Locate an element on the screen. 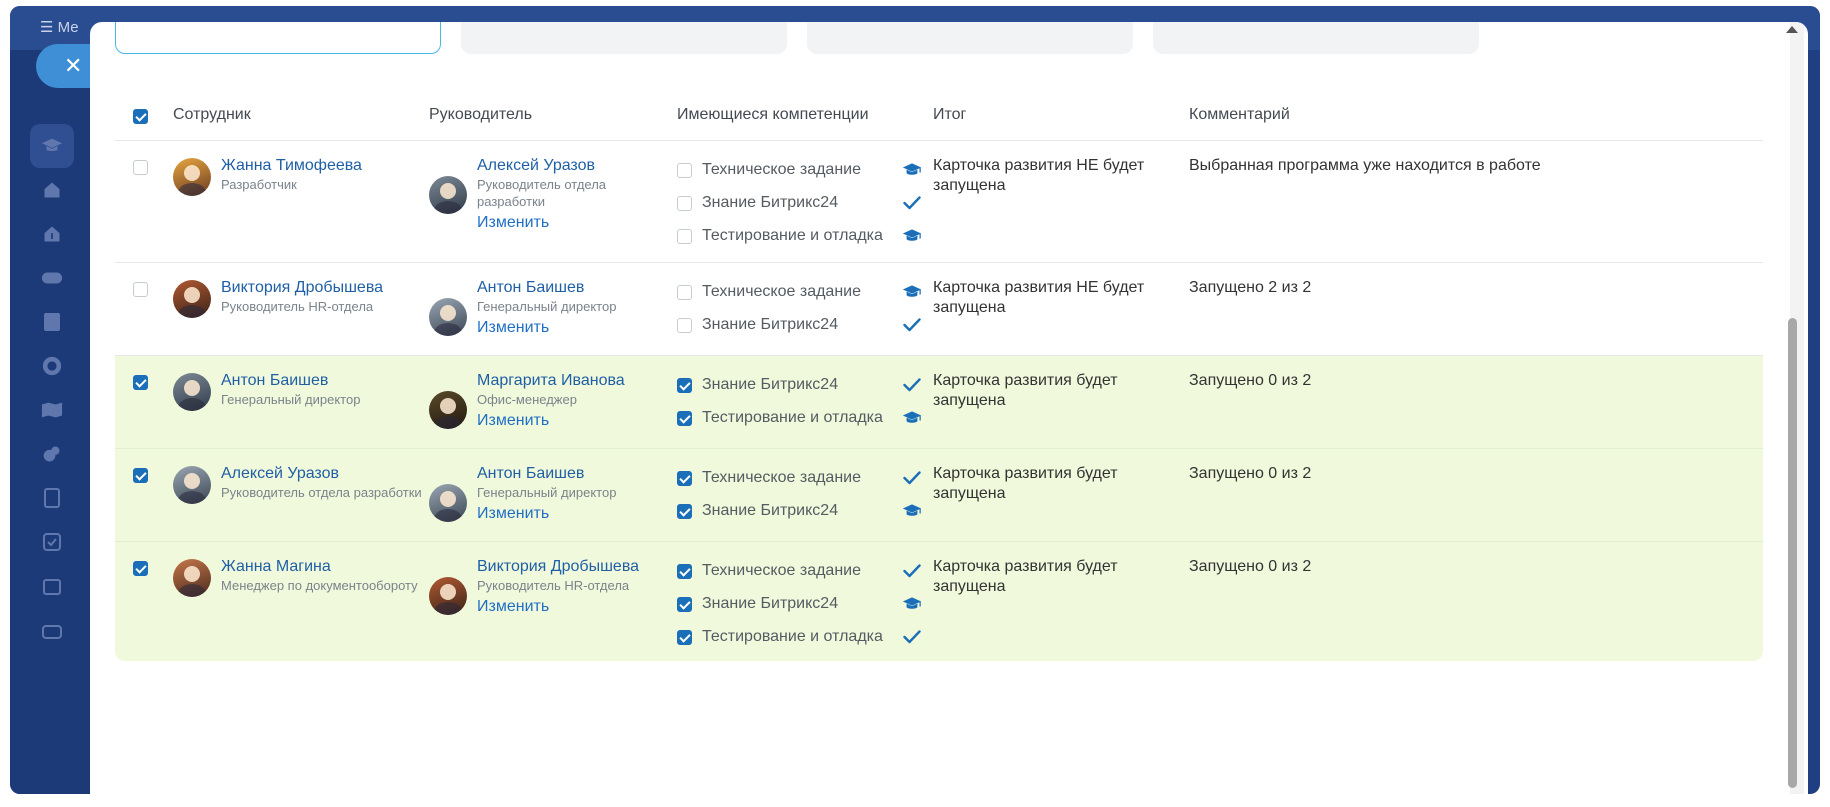 This screenshot has width=1830, height=807. employee-name: Алексей Уразов is located at coordinates (321, 474).